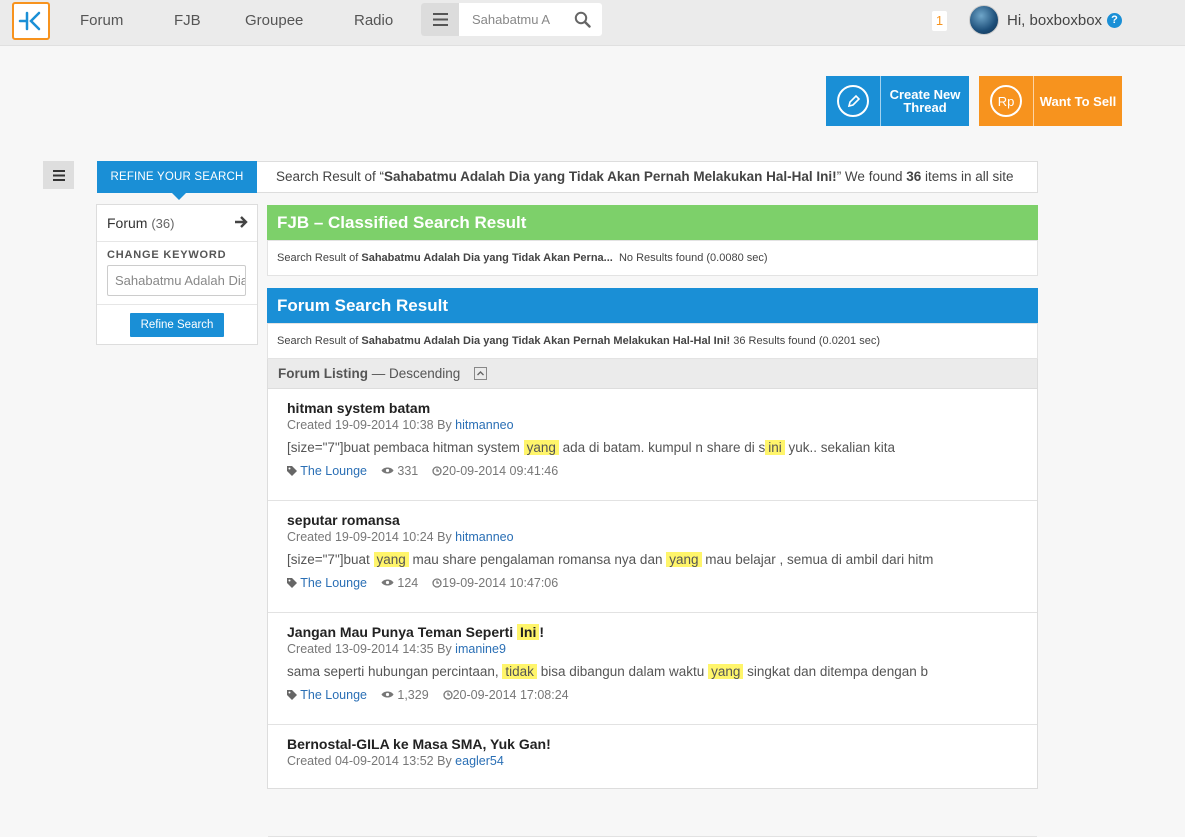 The height and width of the screenshot is (837, 1185). I want to click on create-thread-label: Create New Thread, so click(925, 101).